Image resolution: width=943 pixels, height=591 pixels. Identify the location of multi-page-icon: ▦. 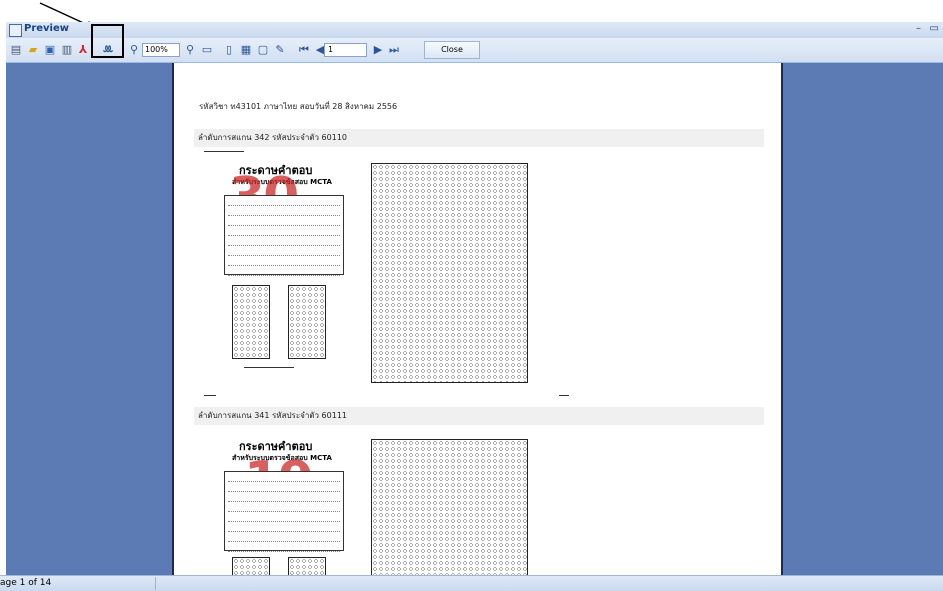
(246, 49).